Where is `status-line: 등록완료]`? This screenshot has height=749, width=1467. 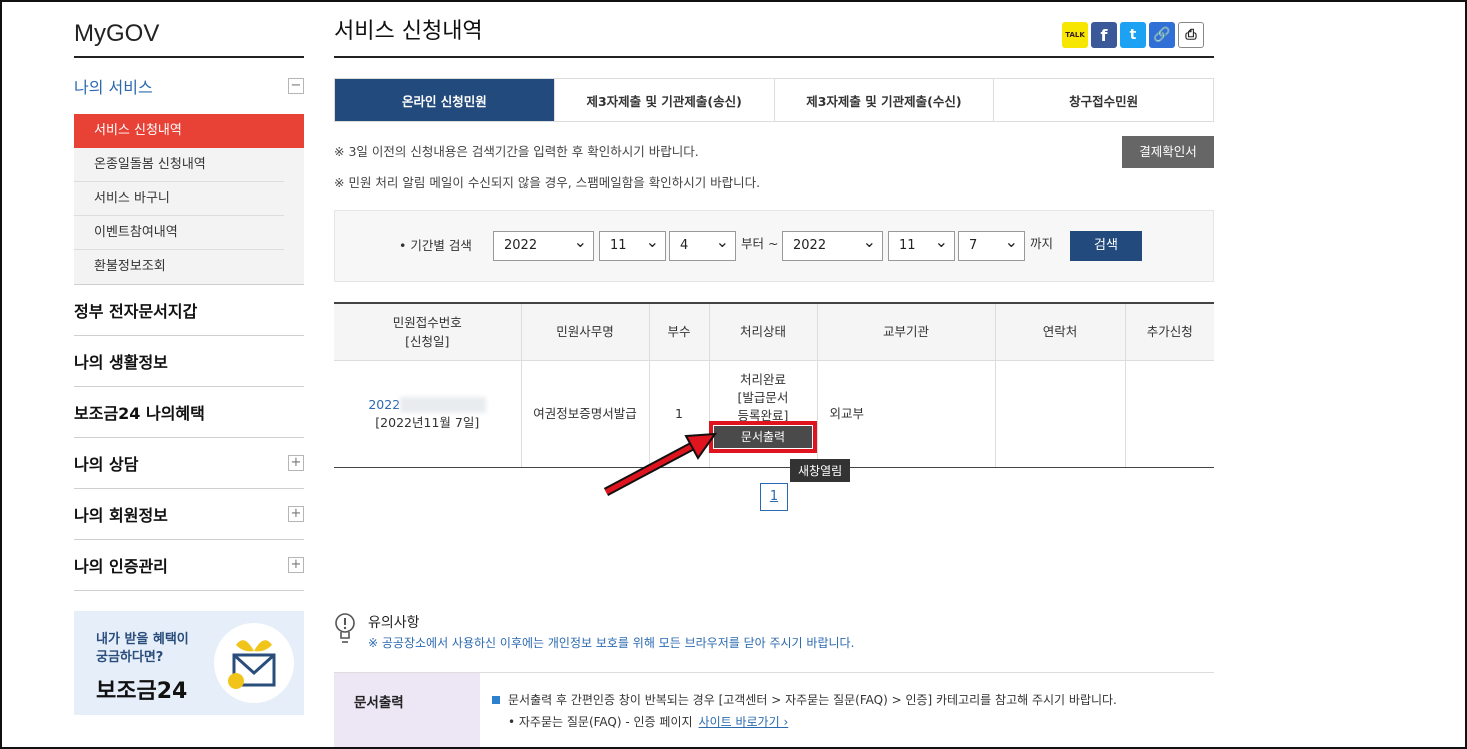
status-line: 등록완료] is located at coordinates (763, 415).